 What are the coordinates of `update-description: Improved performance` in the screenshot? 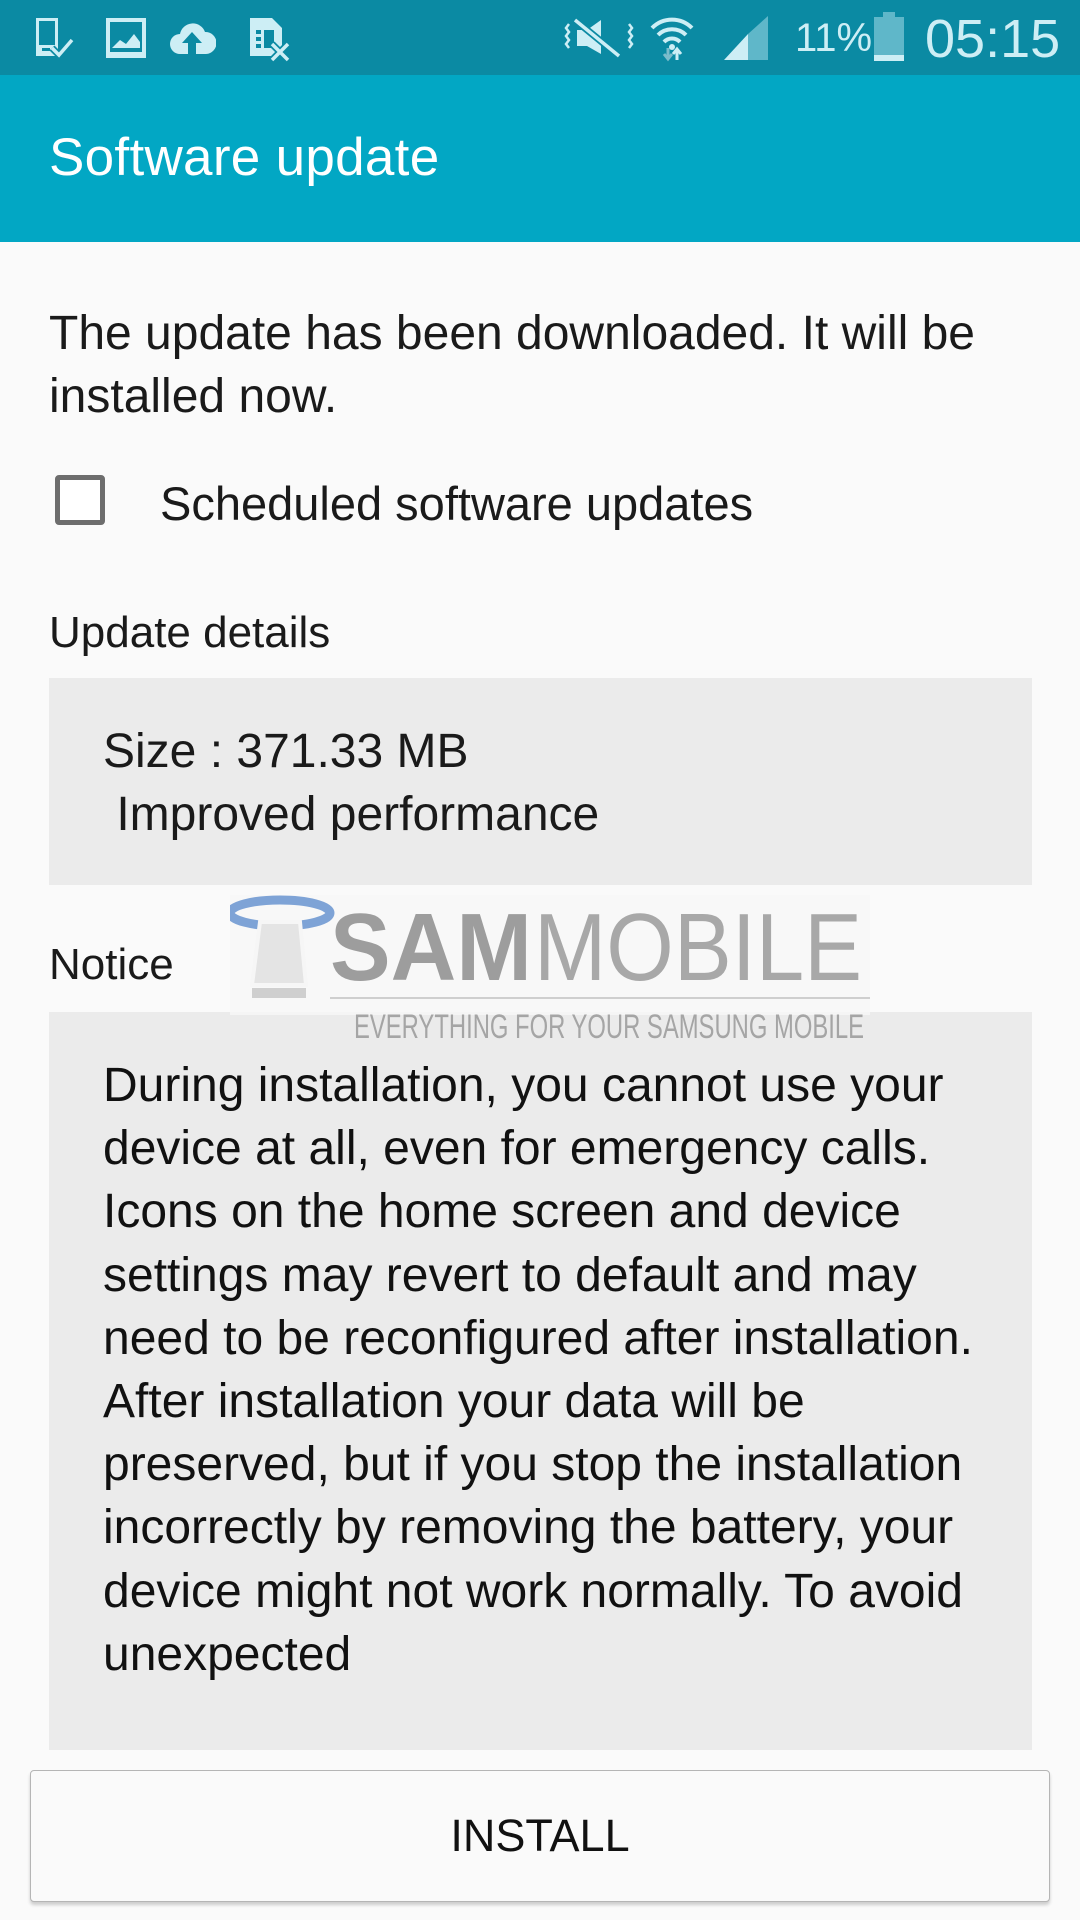 It's located at (351, 814).